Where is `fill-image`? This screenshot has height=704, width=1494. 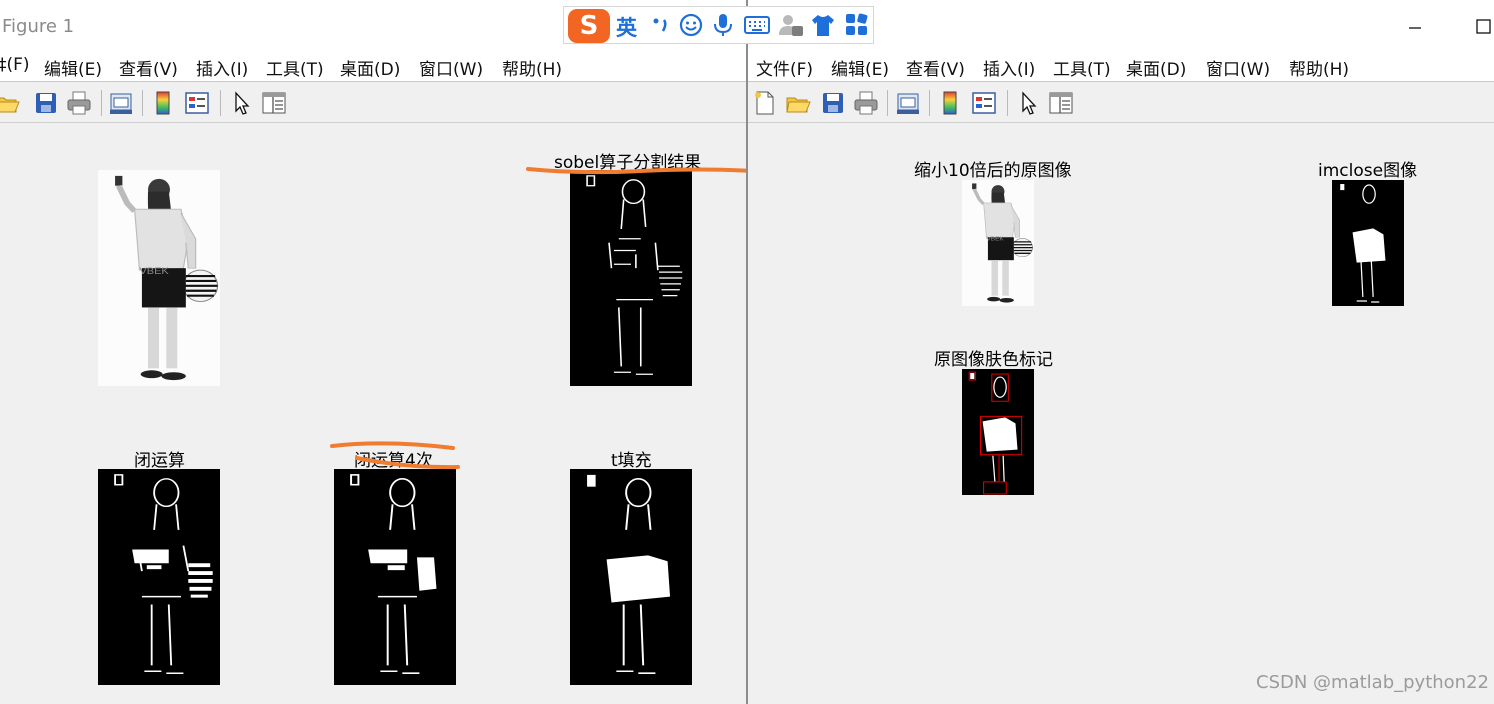
fill-image is located at coordinates (631, 577).